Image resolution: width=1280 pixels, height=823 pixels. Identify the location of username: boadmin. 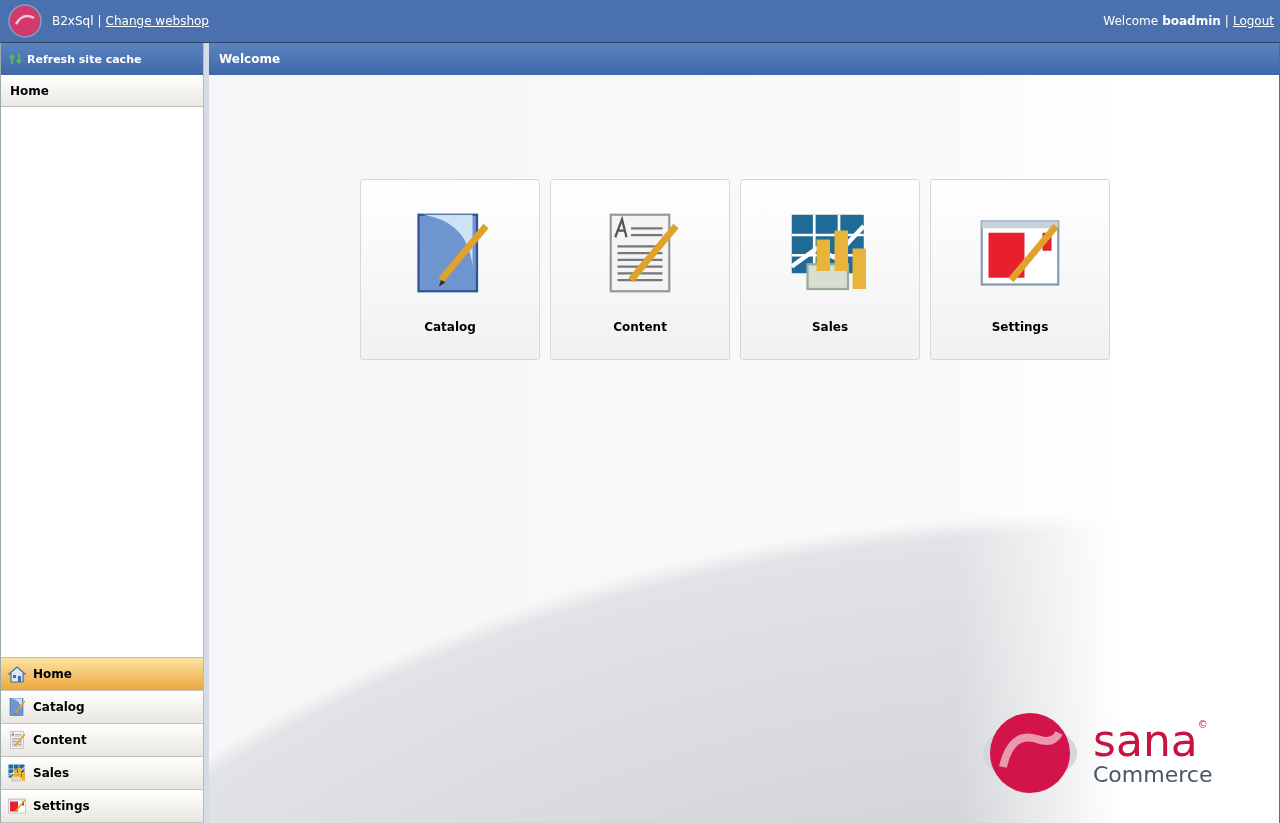
(1191, 21).